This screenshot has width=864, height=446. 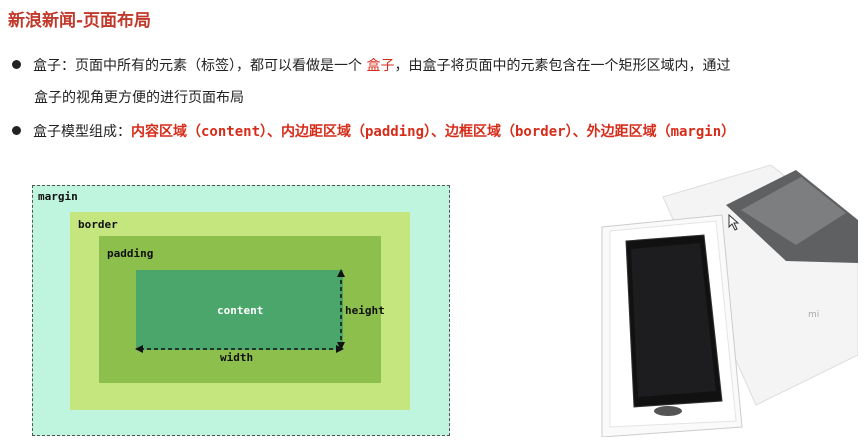 What do you see at coordinates (813, 315) in the screenshot?
I see `brand-mark: mi` at bounding box center [813, 315].